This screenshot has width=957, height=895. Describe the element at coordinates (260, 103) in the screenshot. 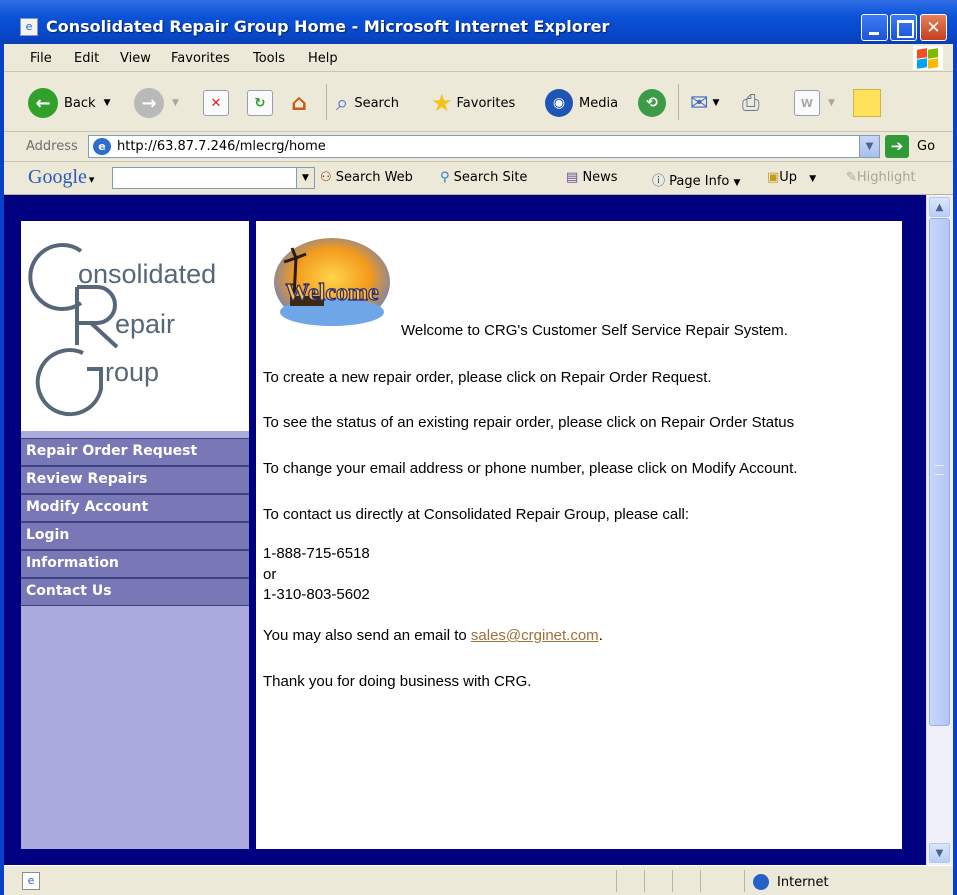

I see `refresh-button: ↻` at that location.